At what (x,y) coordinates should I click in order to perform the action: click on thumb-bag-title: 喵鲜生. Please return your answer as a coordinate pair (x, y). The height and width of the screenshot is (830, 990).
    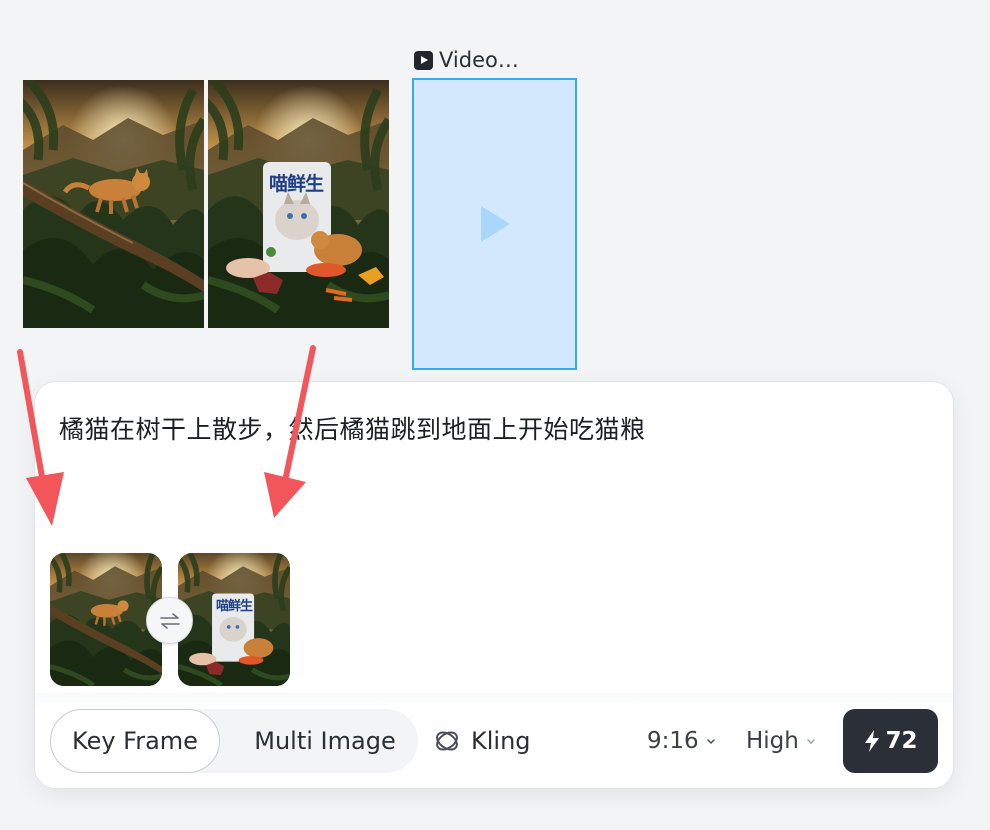
    Looking at the image, I should click on (234, 606).